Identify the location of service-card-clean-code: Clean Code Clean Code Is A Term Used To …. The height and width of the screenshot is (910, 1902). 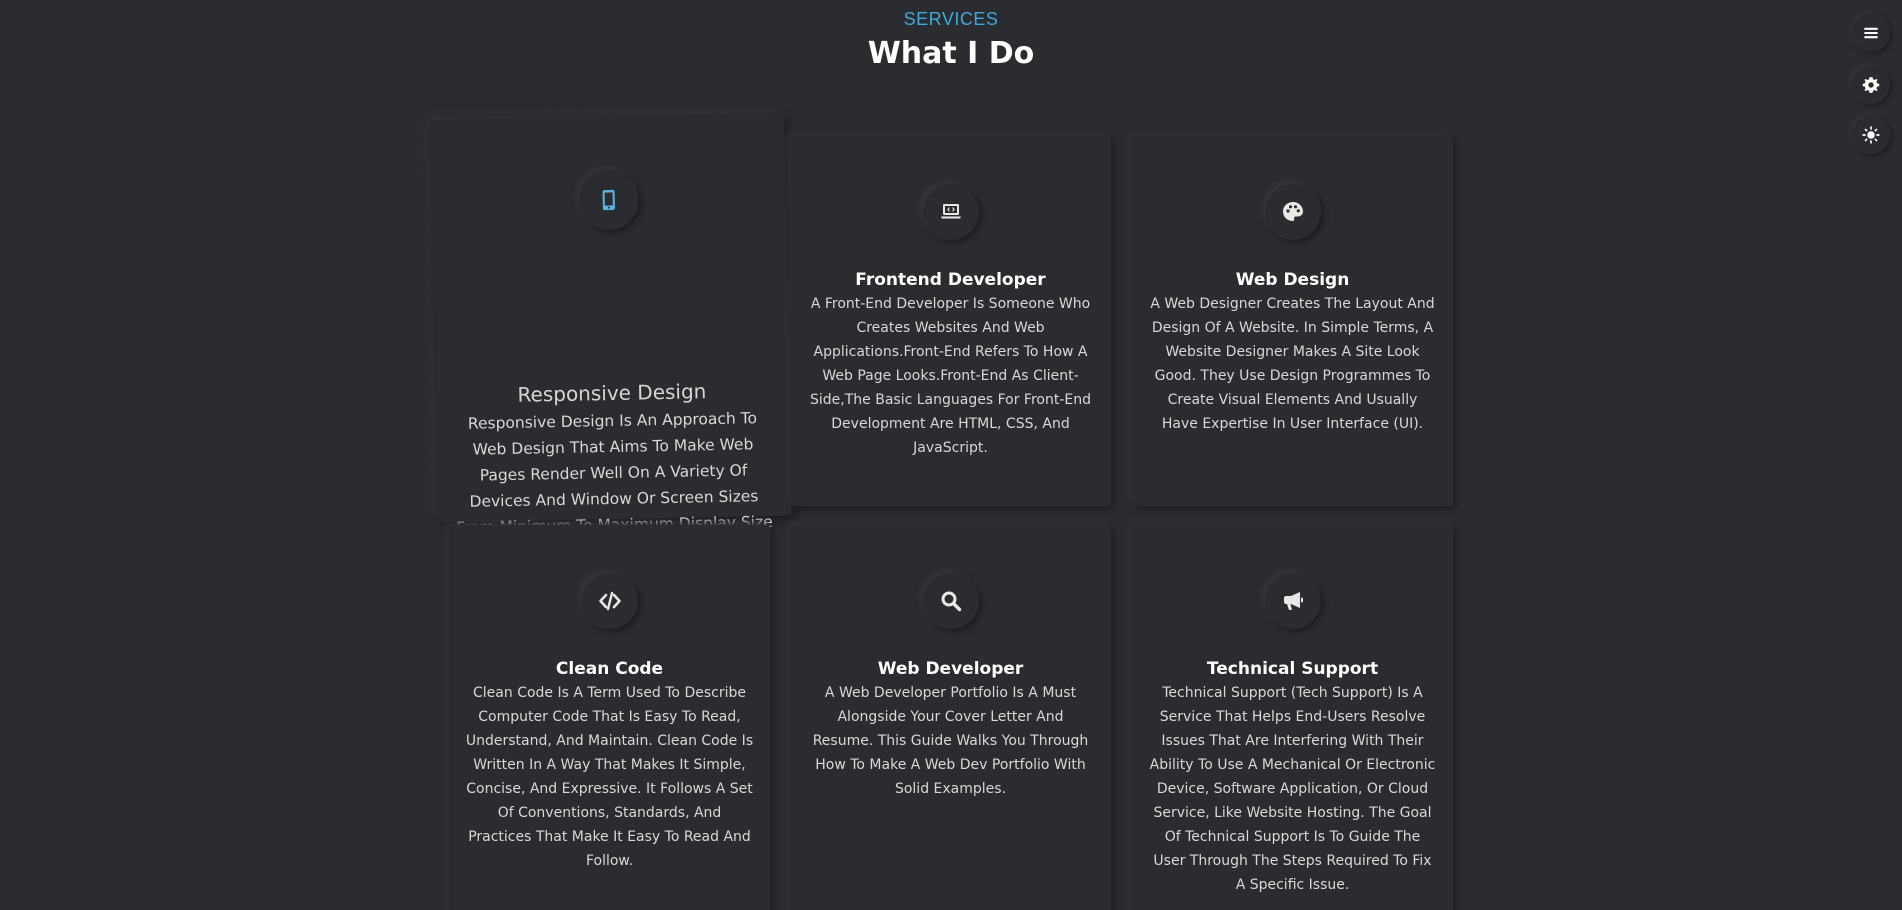
(609, 717).